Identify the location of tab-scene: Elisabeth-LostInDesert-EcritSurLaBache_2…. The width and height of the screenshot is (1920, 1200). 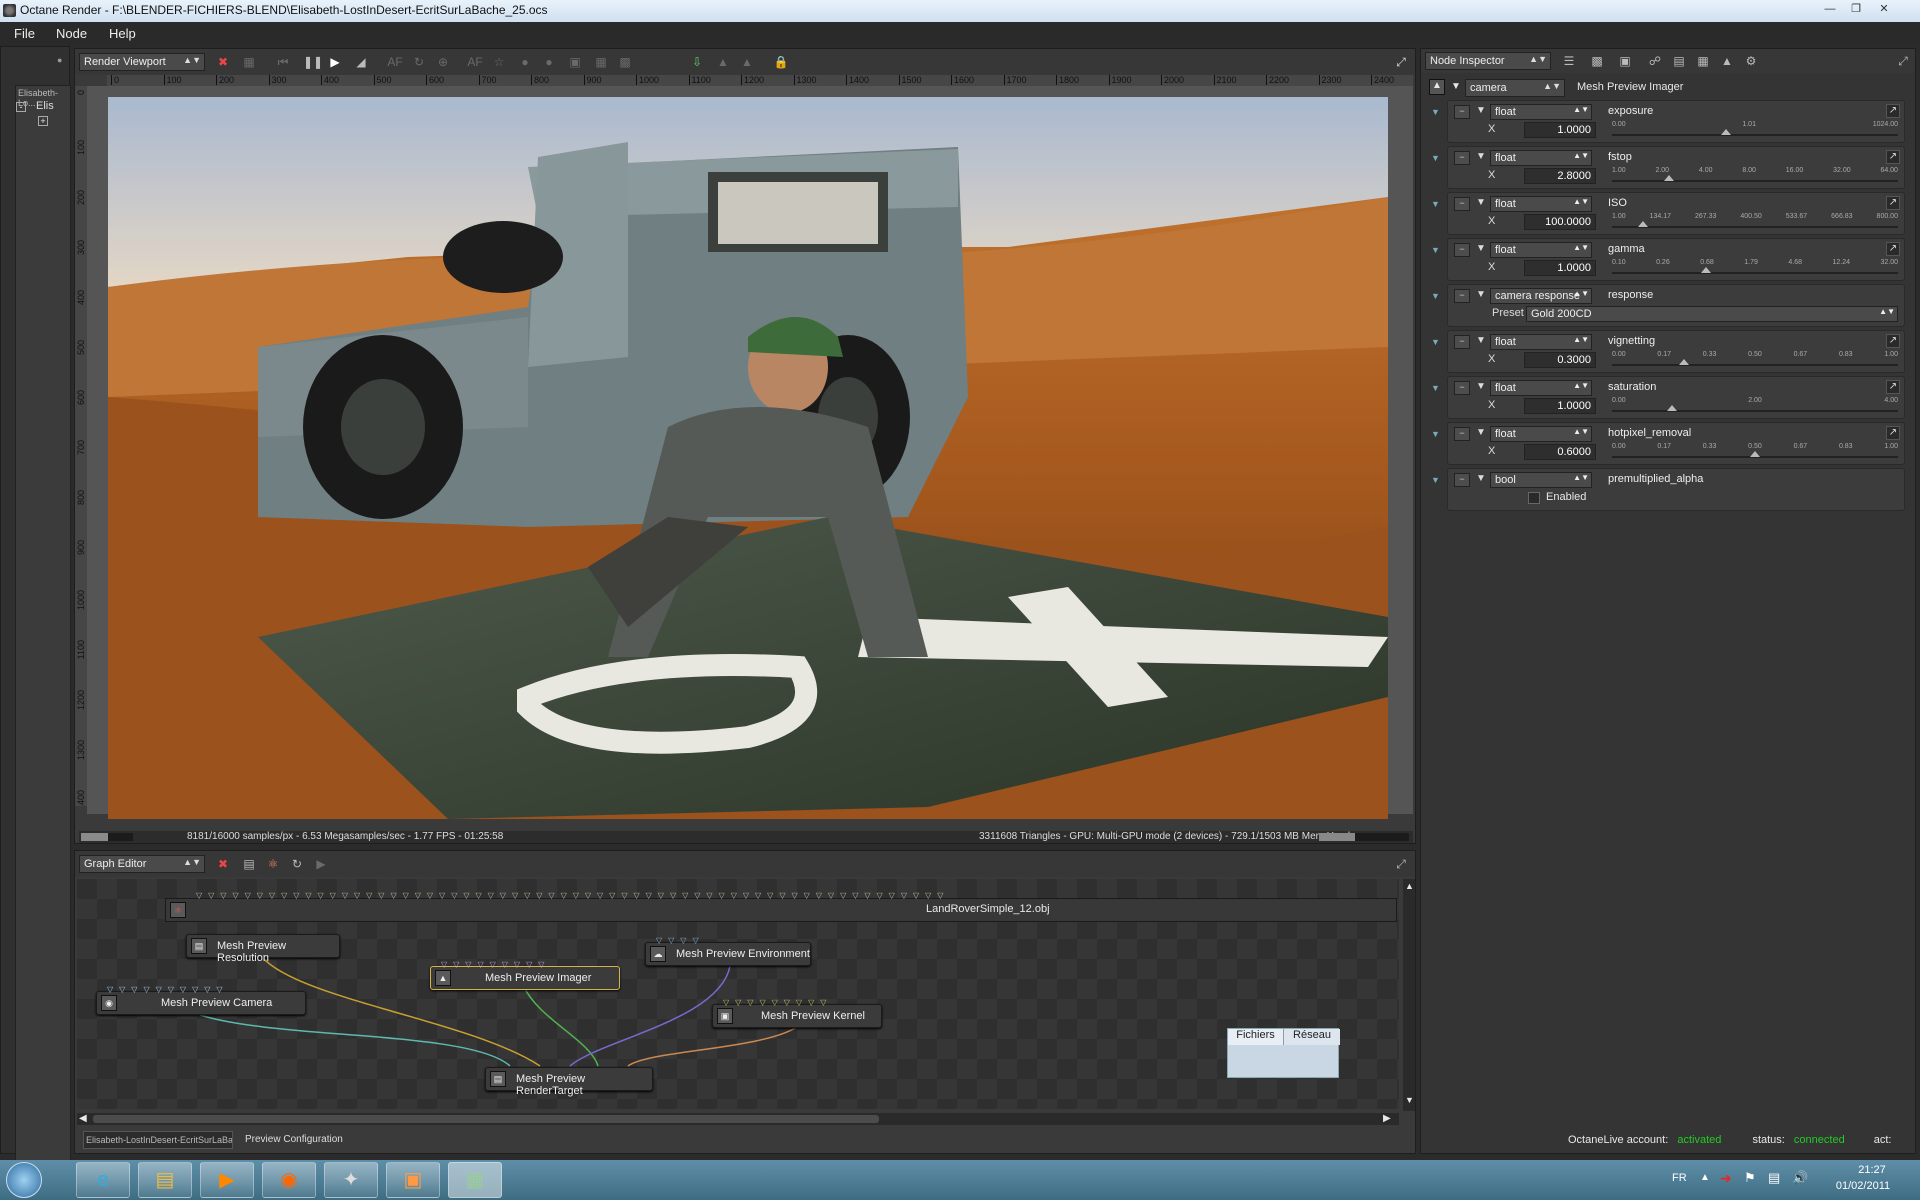
(158, 1140).